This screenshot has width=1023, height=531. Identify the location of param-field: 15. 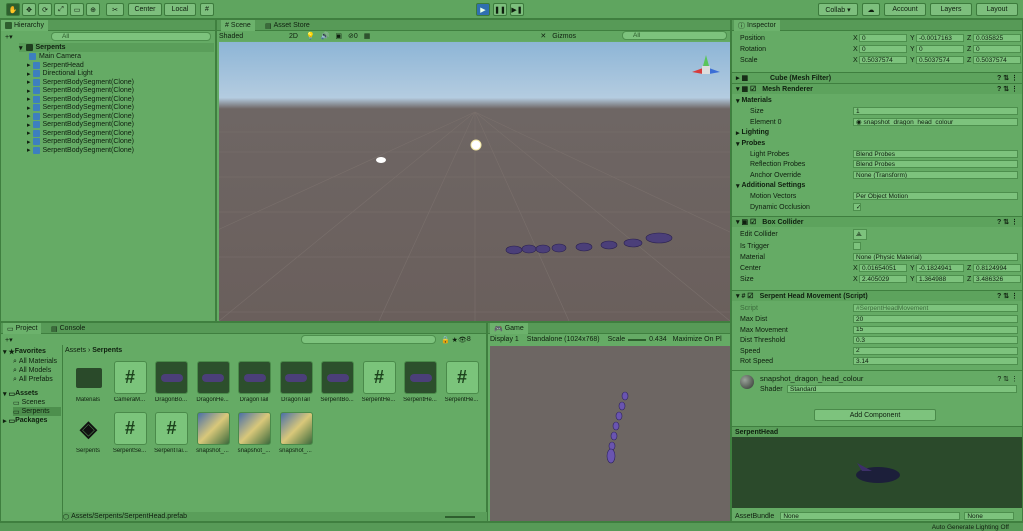
(935, 329).